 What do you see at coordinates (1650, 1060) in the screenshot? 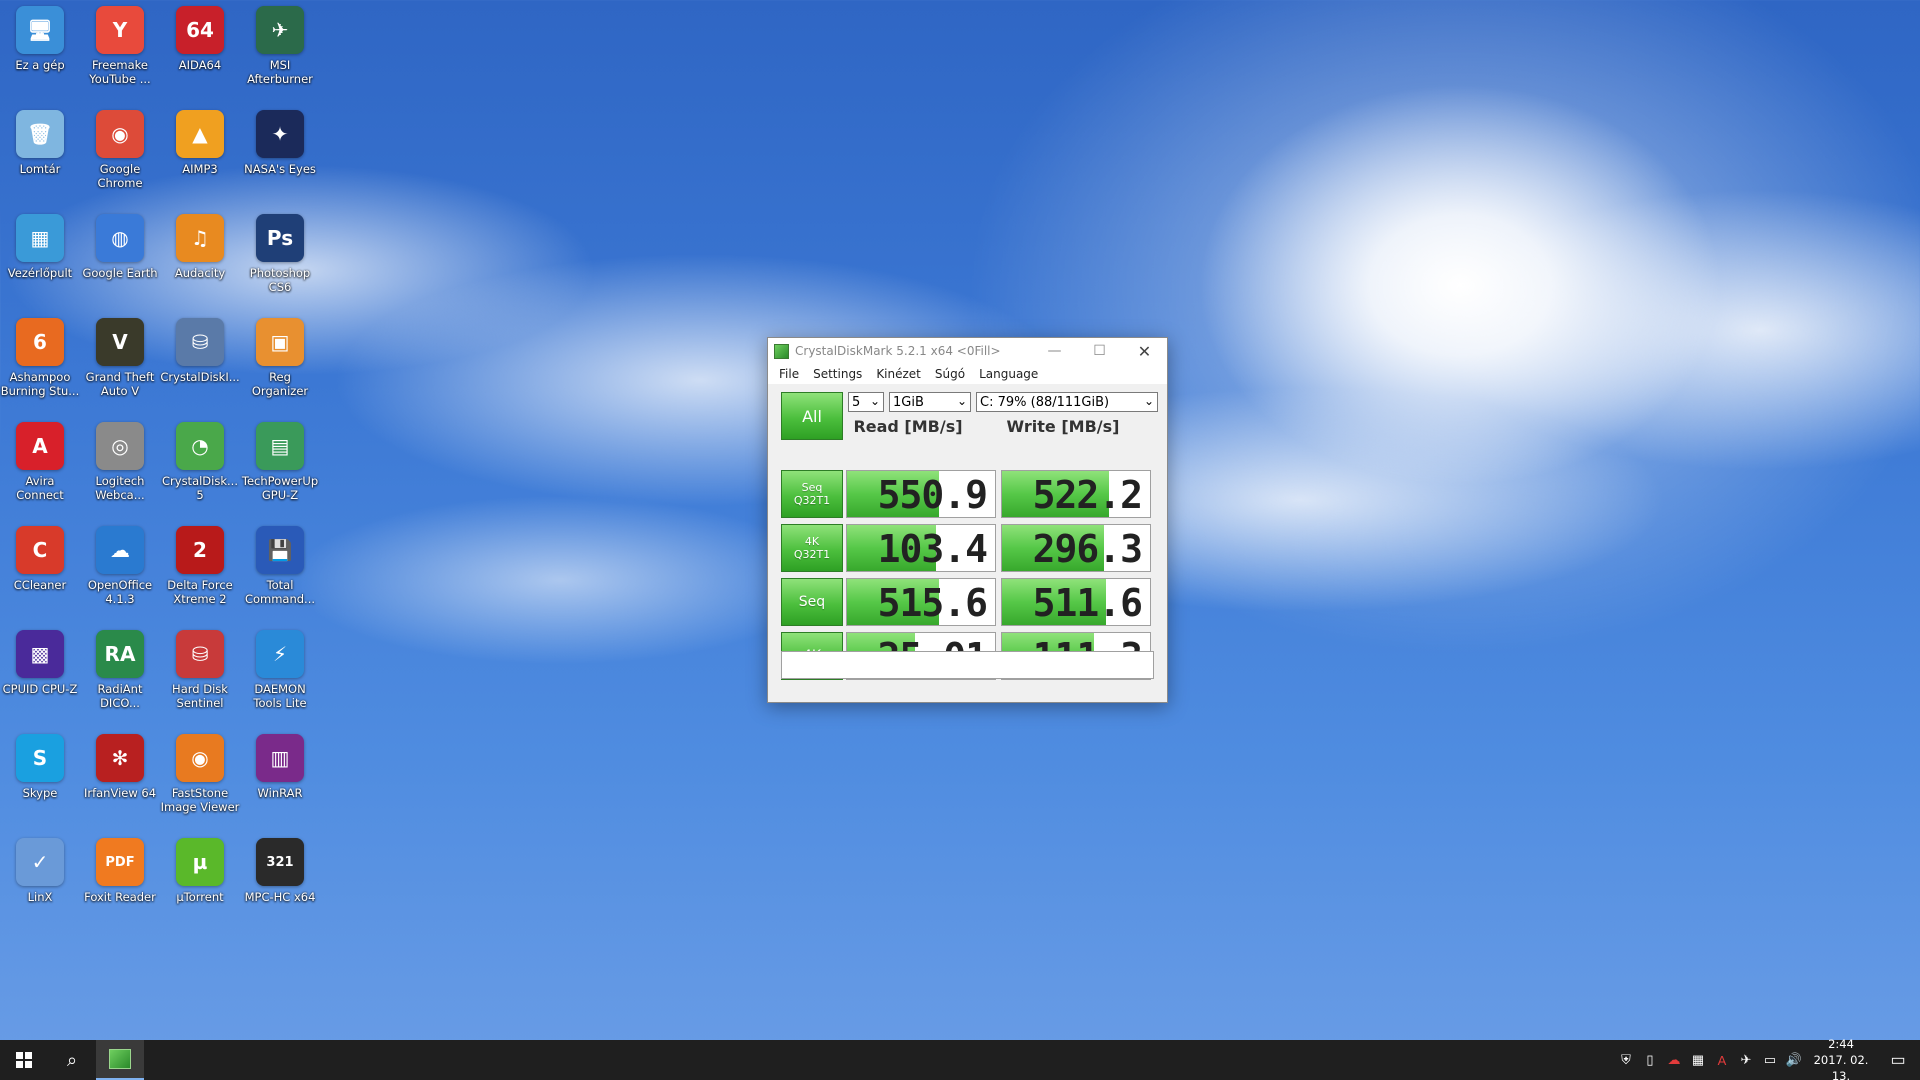
I see `tray-usb-icon: ▯` at bounding box center [1650, 1060].